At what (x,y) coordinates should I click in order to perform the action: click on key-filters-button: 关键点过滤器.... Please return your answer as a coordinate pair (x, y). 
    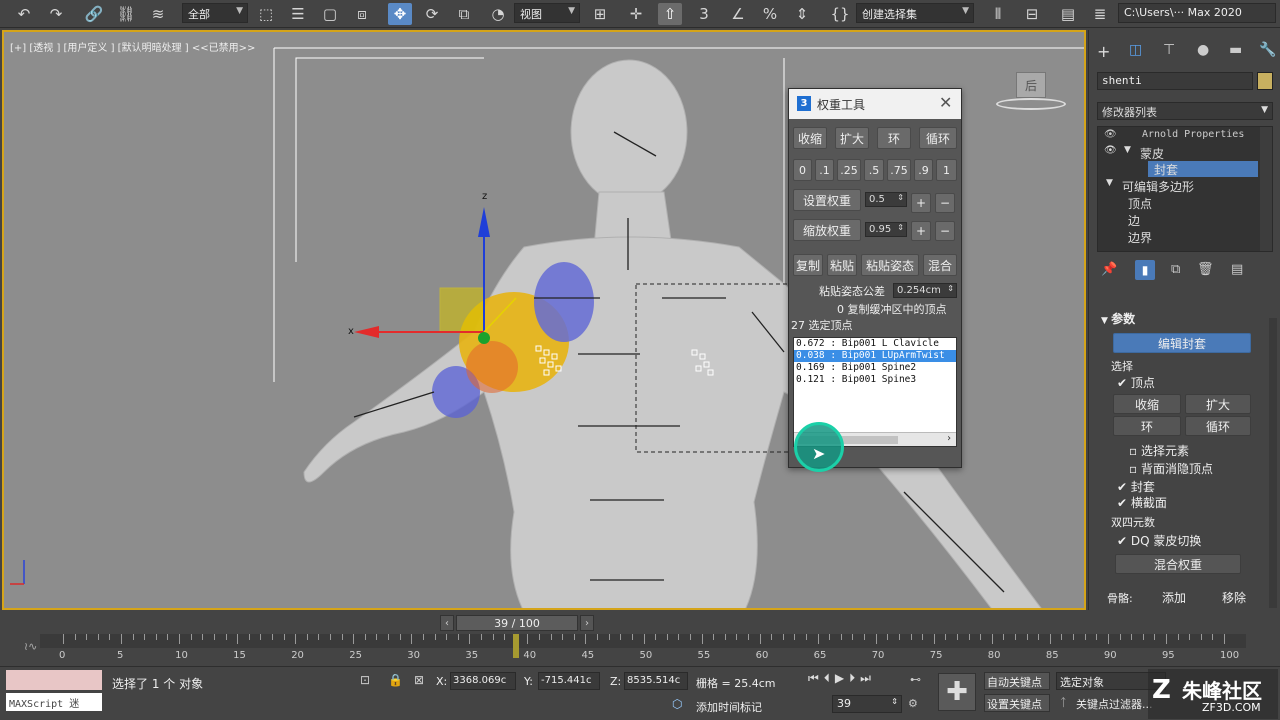
    Looking at the image, I should click on (1114, 704).